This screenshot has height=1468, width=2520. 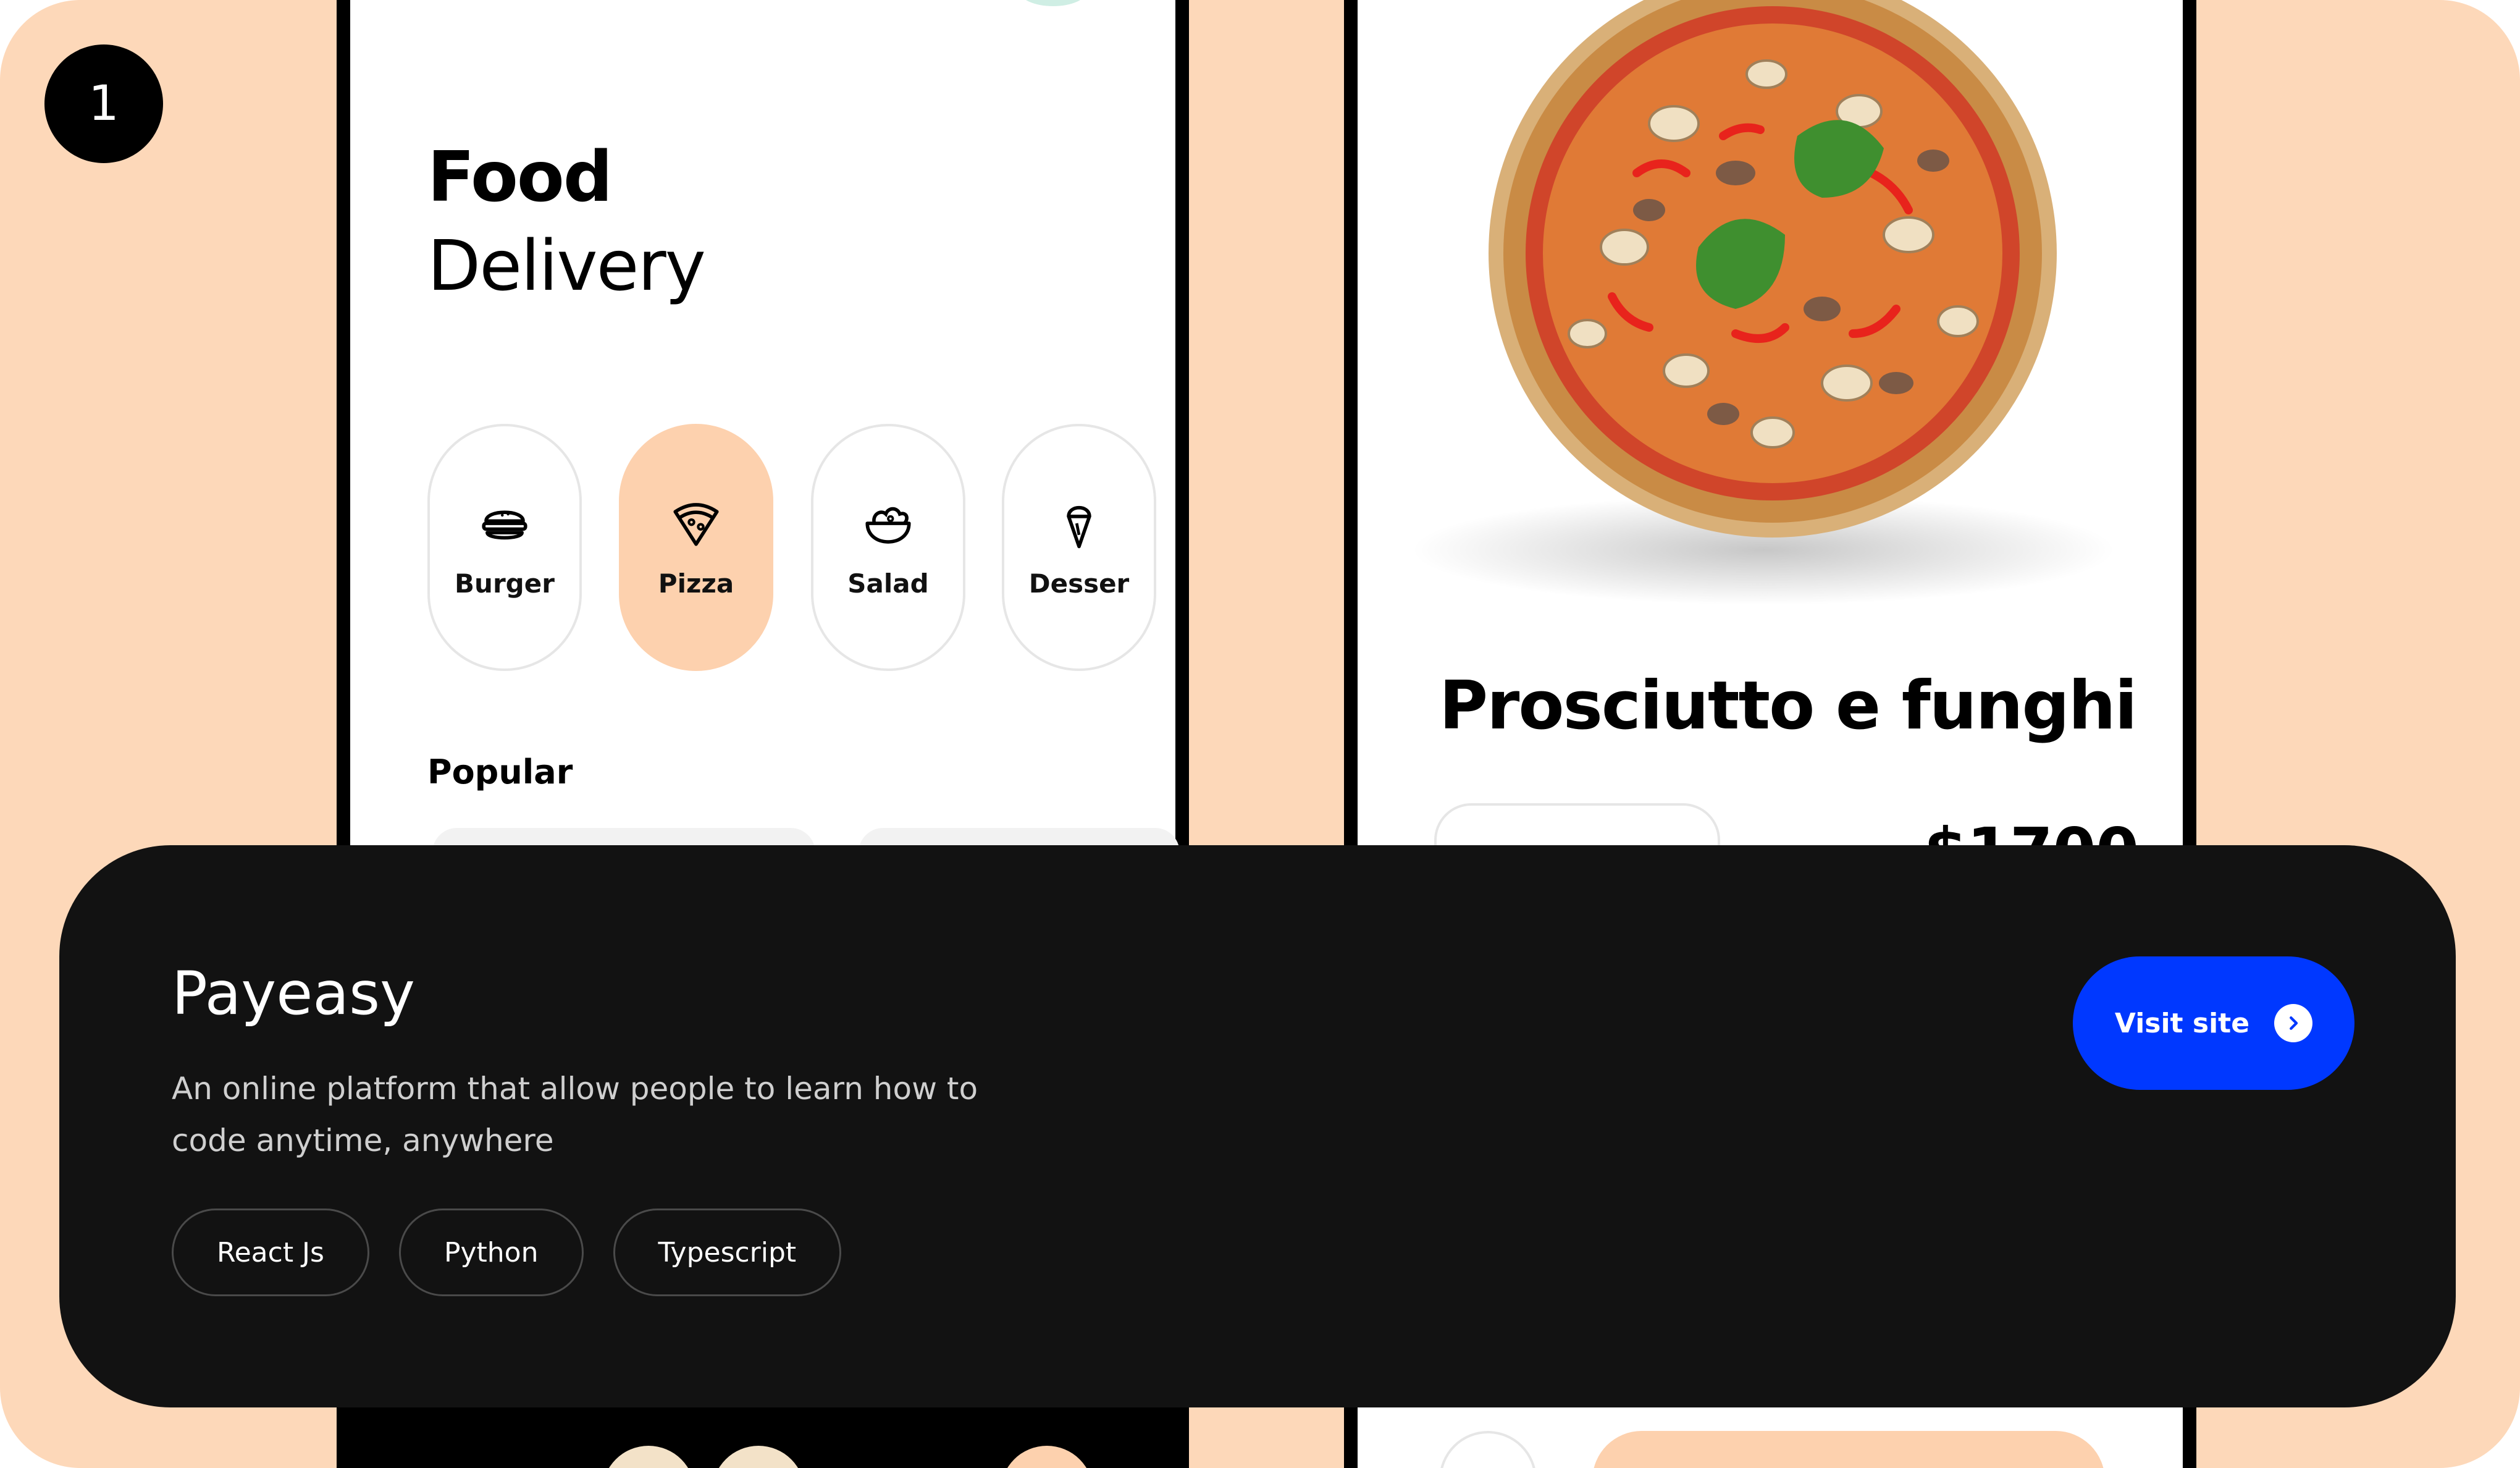 What do you see at coordinates (1848, 1449) in the screenshot?
I see `add-to-cart-button` at bounding box center [1848, 1449].